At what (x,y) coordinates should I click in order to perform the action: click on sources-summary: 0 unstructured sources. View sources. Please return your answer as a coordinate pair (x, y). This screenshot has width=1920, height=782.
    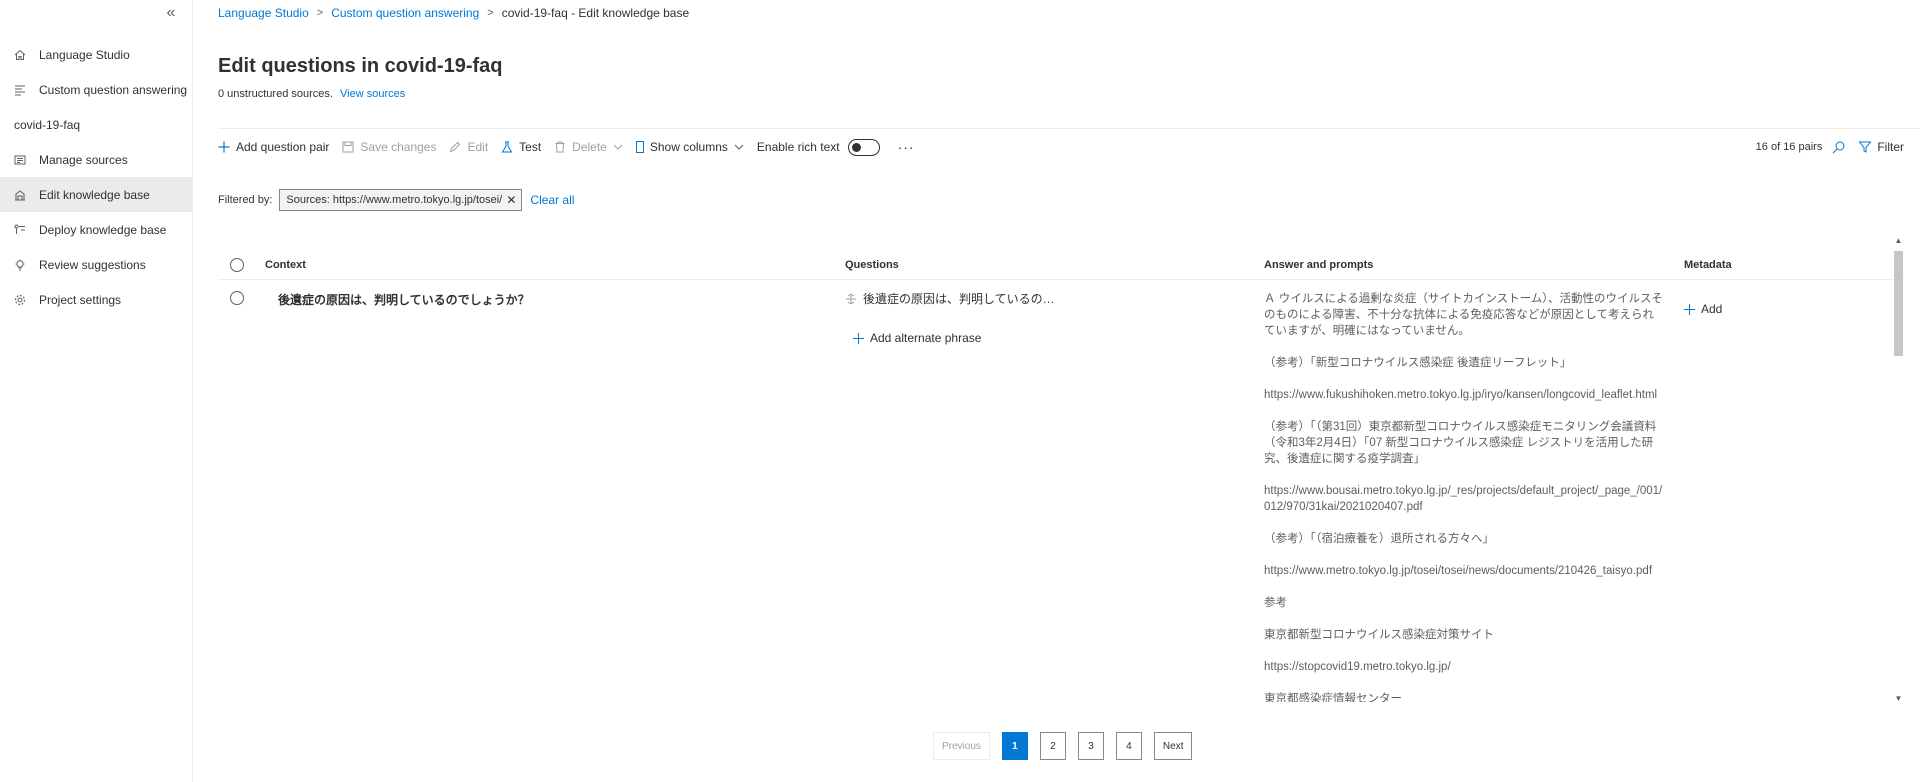
    Looking at the image, I should click on (311, 94).